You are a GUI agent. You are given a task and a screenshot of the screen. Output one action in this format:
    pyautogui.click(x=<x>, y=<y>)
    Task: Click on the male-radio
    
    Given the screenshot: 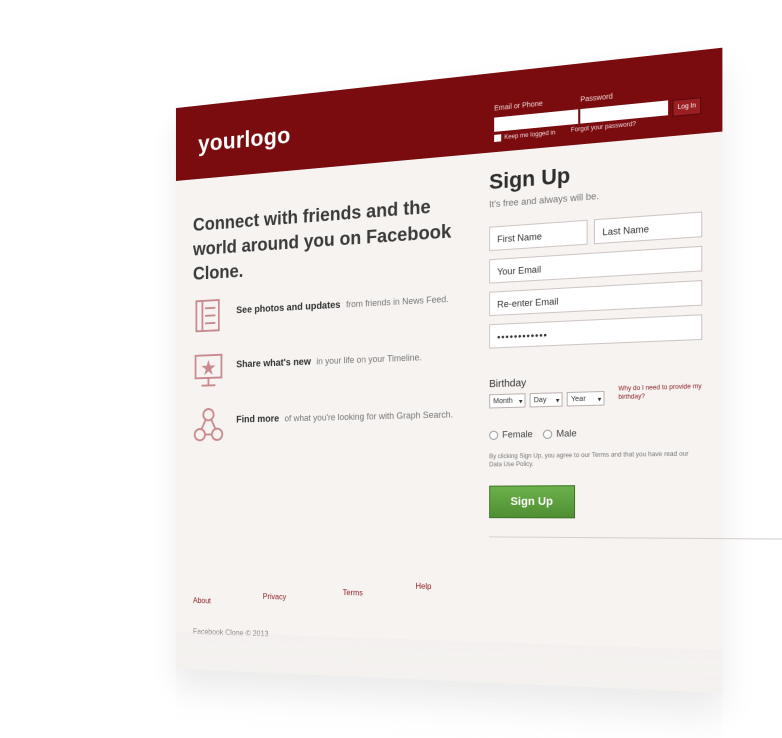 What is the action you would take?
    pyautogui.click(x=547, y=434)
    